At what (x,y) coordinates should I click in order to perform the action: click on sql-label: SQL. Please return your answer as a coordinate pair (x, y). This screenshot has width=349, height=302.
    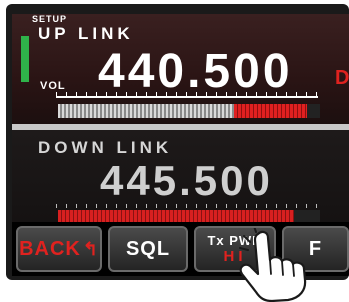
    Looking at the image, I should click on (148, 248).